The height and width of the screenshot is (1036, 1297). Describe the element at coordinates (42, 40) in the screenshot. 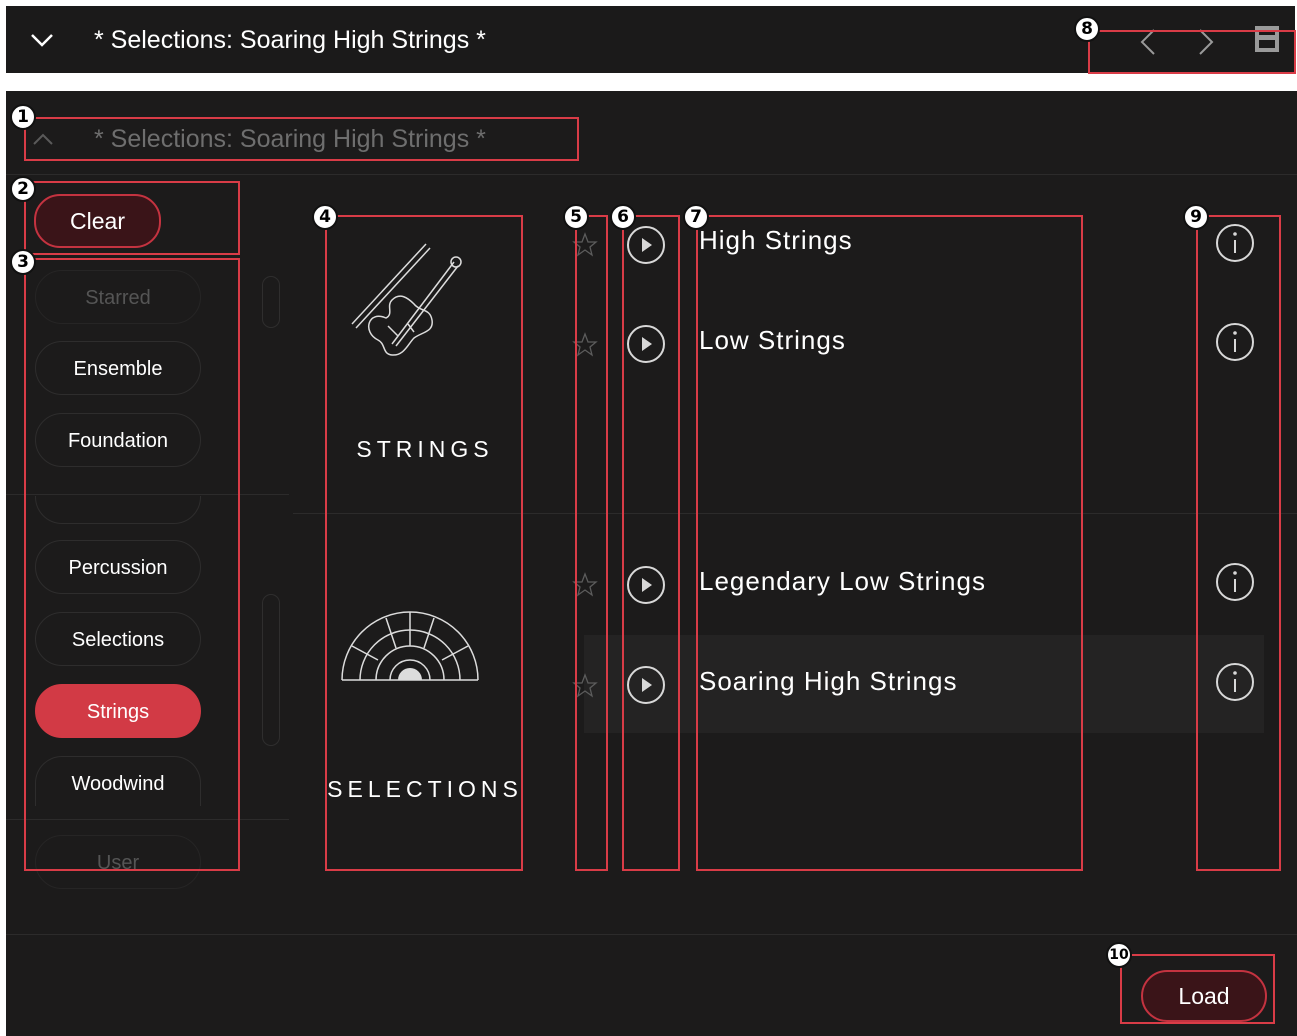

I see `chevron-down-icon` at that location.